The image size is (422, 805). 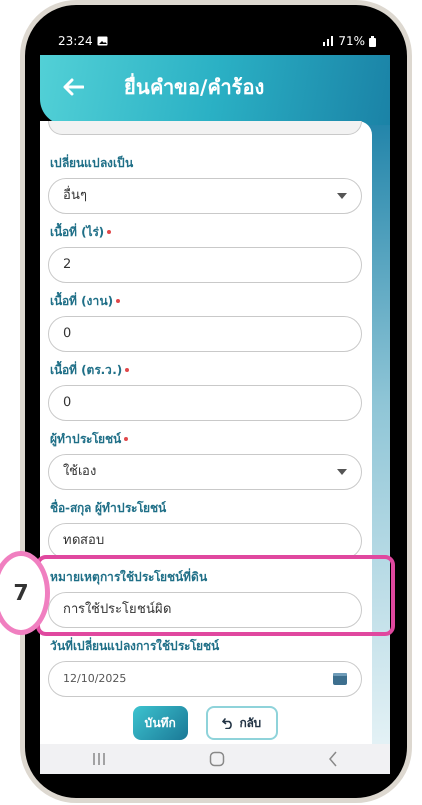 What do you see at coordinates (128, 577) in the screenshot?
I see `field-label: หมายเหตุการใช้ประโยชน์ที่ดิน` at bounding box center [128, 577].